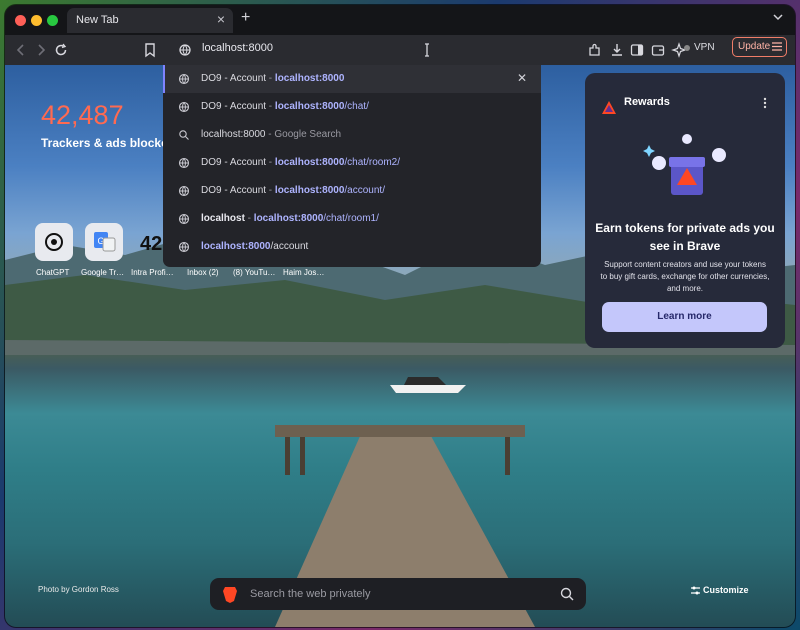 This screenshot has width=800, height=630. What do you see at coordinates (352, 247) in the screenshot?
I see `suggestion-item: localhost:8000/account` at bounding box center [352, 247].